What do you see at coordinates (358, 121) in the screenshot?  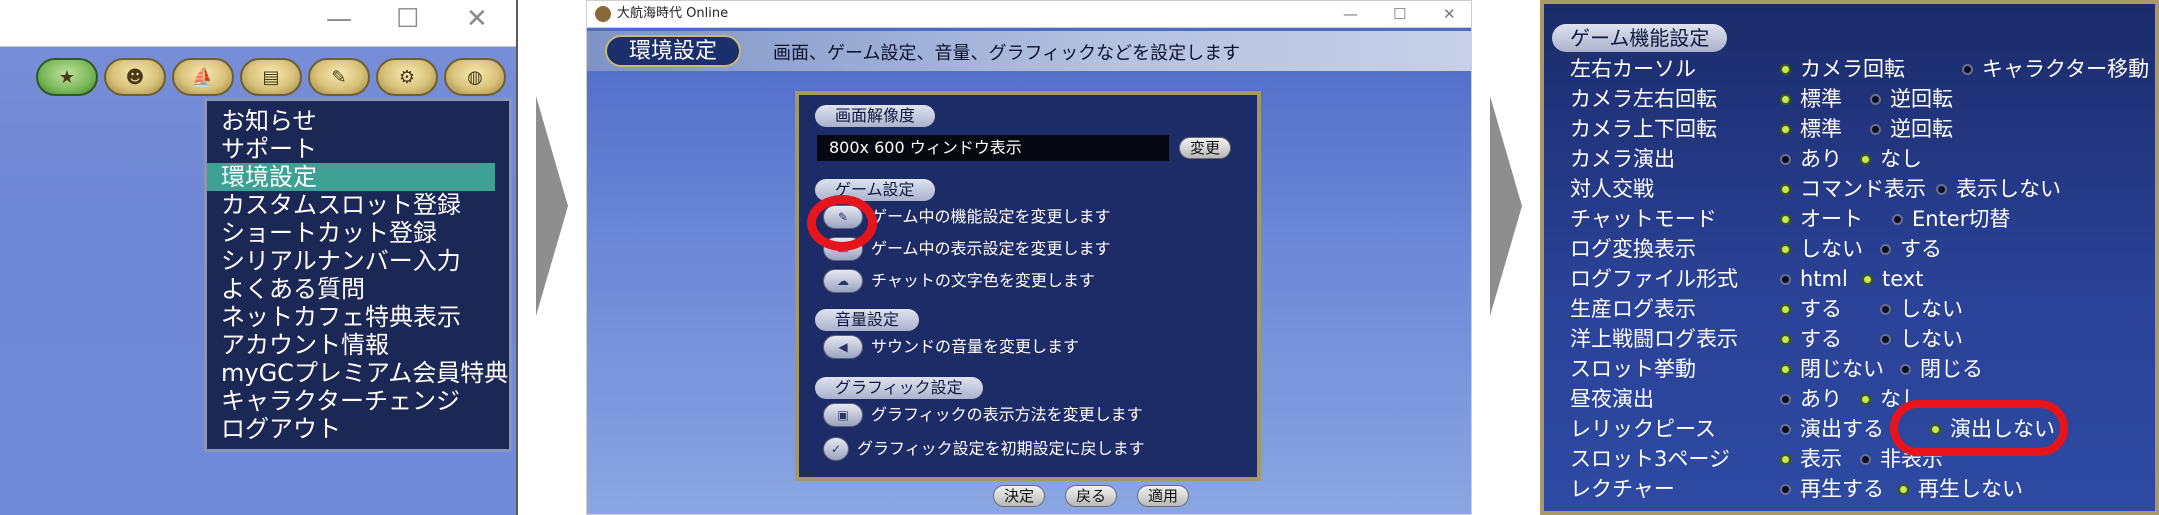 I see `menu-item-notice: お知らせ` at bounding box center [358, 121].